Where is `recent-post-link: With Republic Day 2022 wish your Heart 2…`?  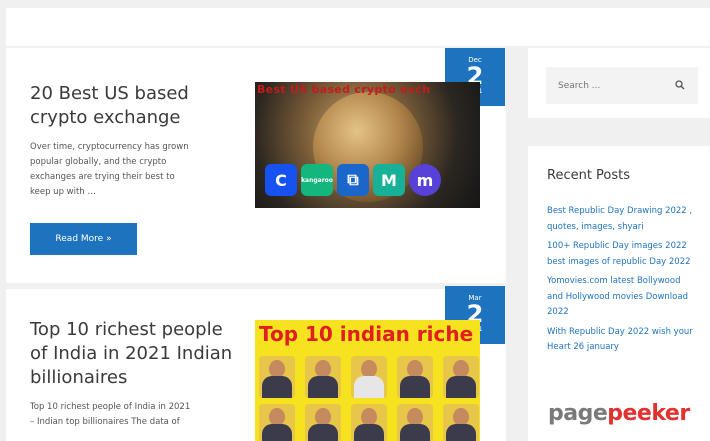
recent-post-link: With Republic Day 2022 wish your Heart 2… is located at coordinates (622, 340).